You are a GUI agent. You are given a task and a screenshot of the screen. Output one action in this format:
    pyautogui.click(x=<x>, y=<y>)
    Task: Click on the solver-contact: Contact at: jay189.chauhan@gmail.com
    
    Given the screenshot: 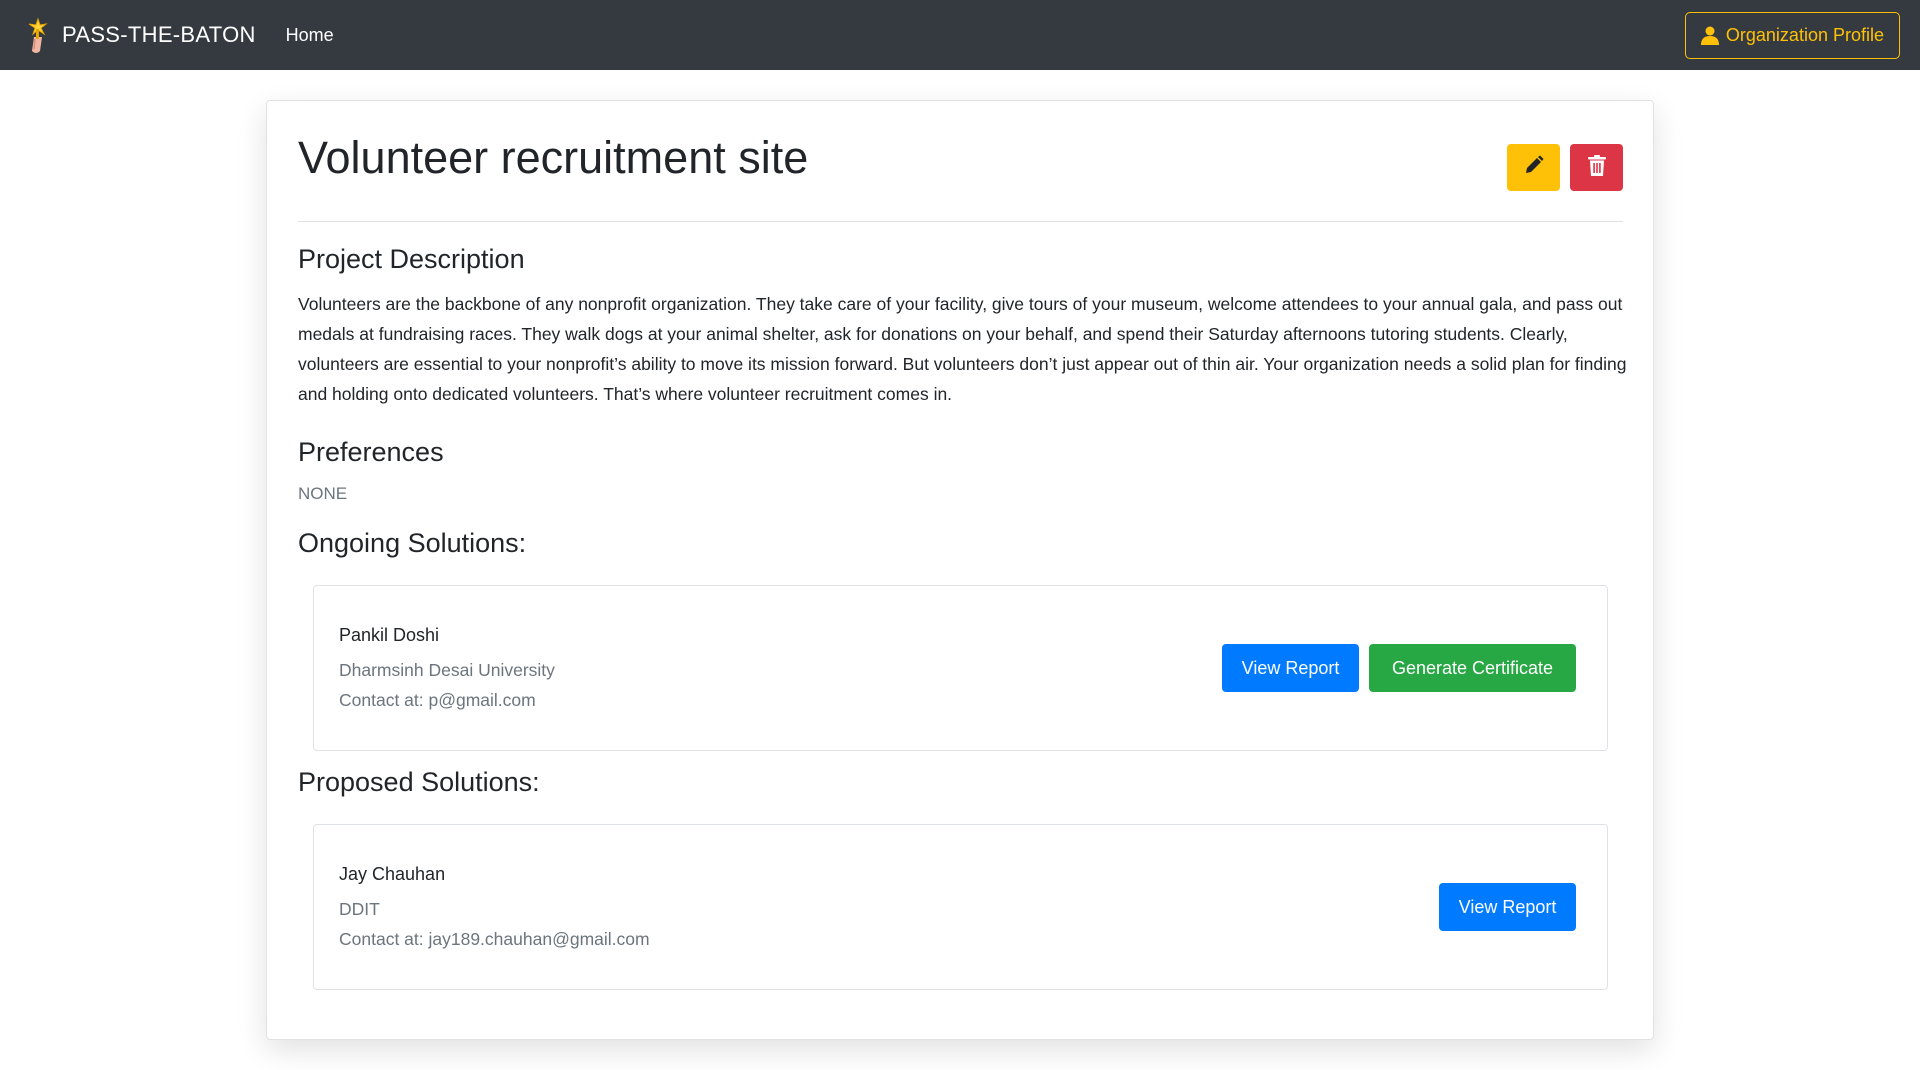 What is the action you would take?
    pyautogui.click(x=494, y=939)
    